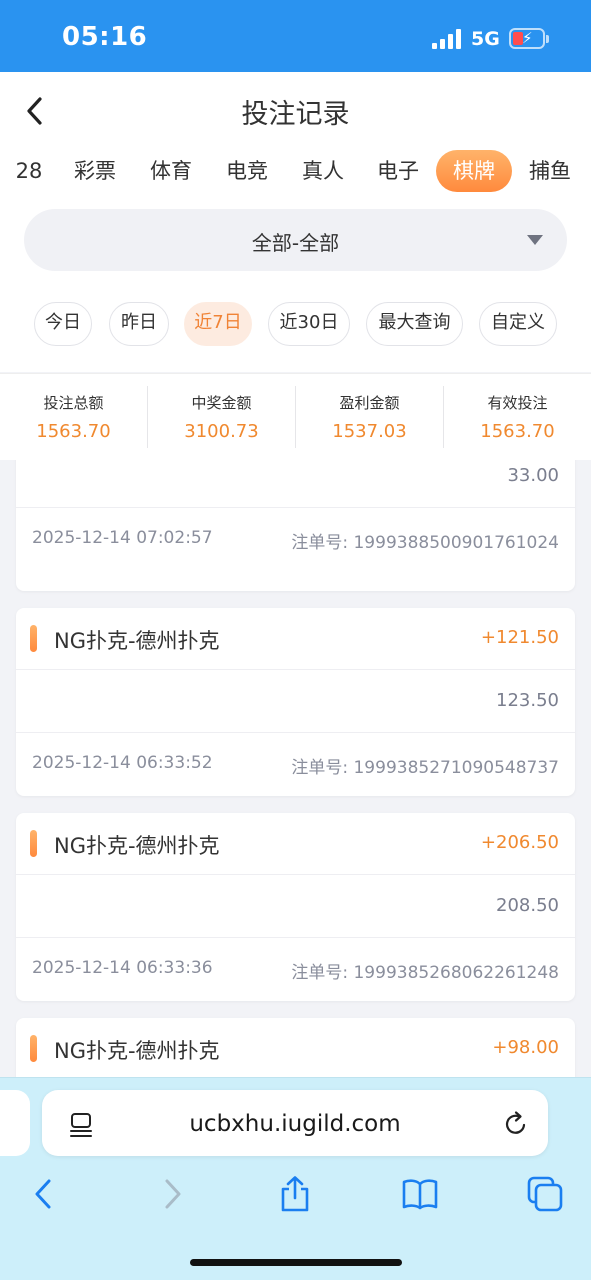 Image resolution: width=591 pixels, height=1280 pixels. I want to click on amount-row: 123.50, so click(295, 701).